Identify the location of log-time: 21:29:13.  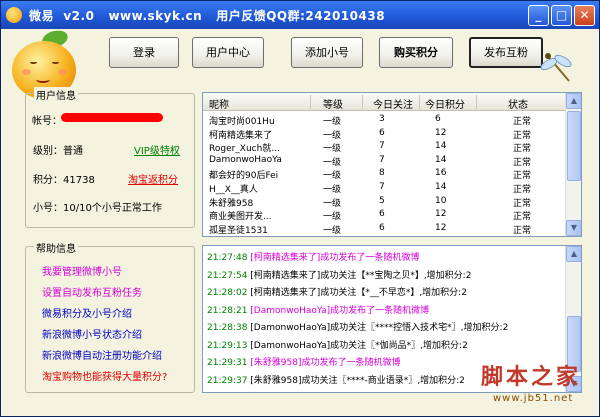
(227, 345).